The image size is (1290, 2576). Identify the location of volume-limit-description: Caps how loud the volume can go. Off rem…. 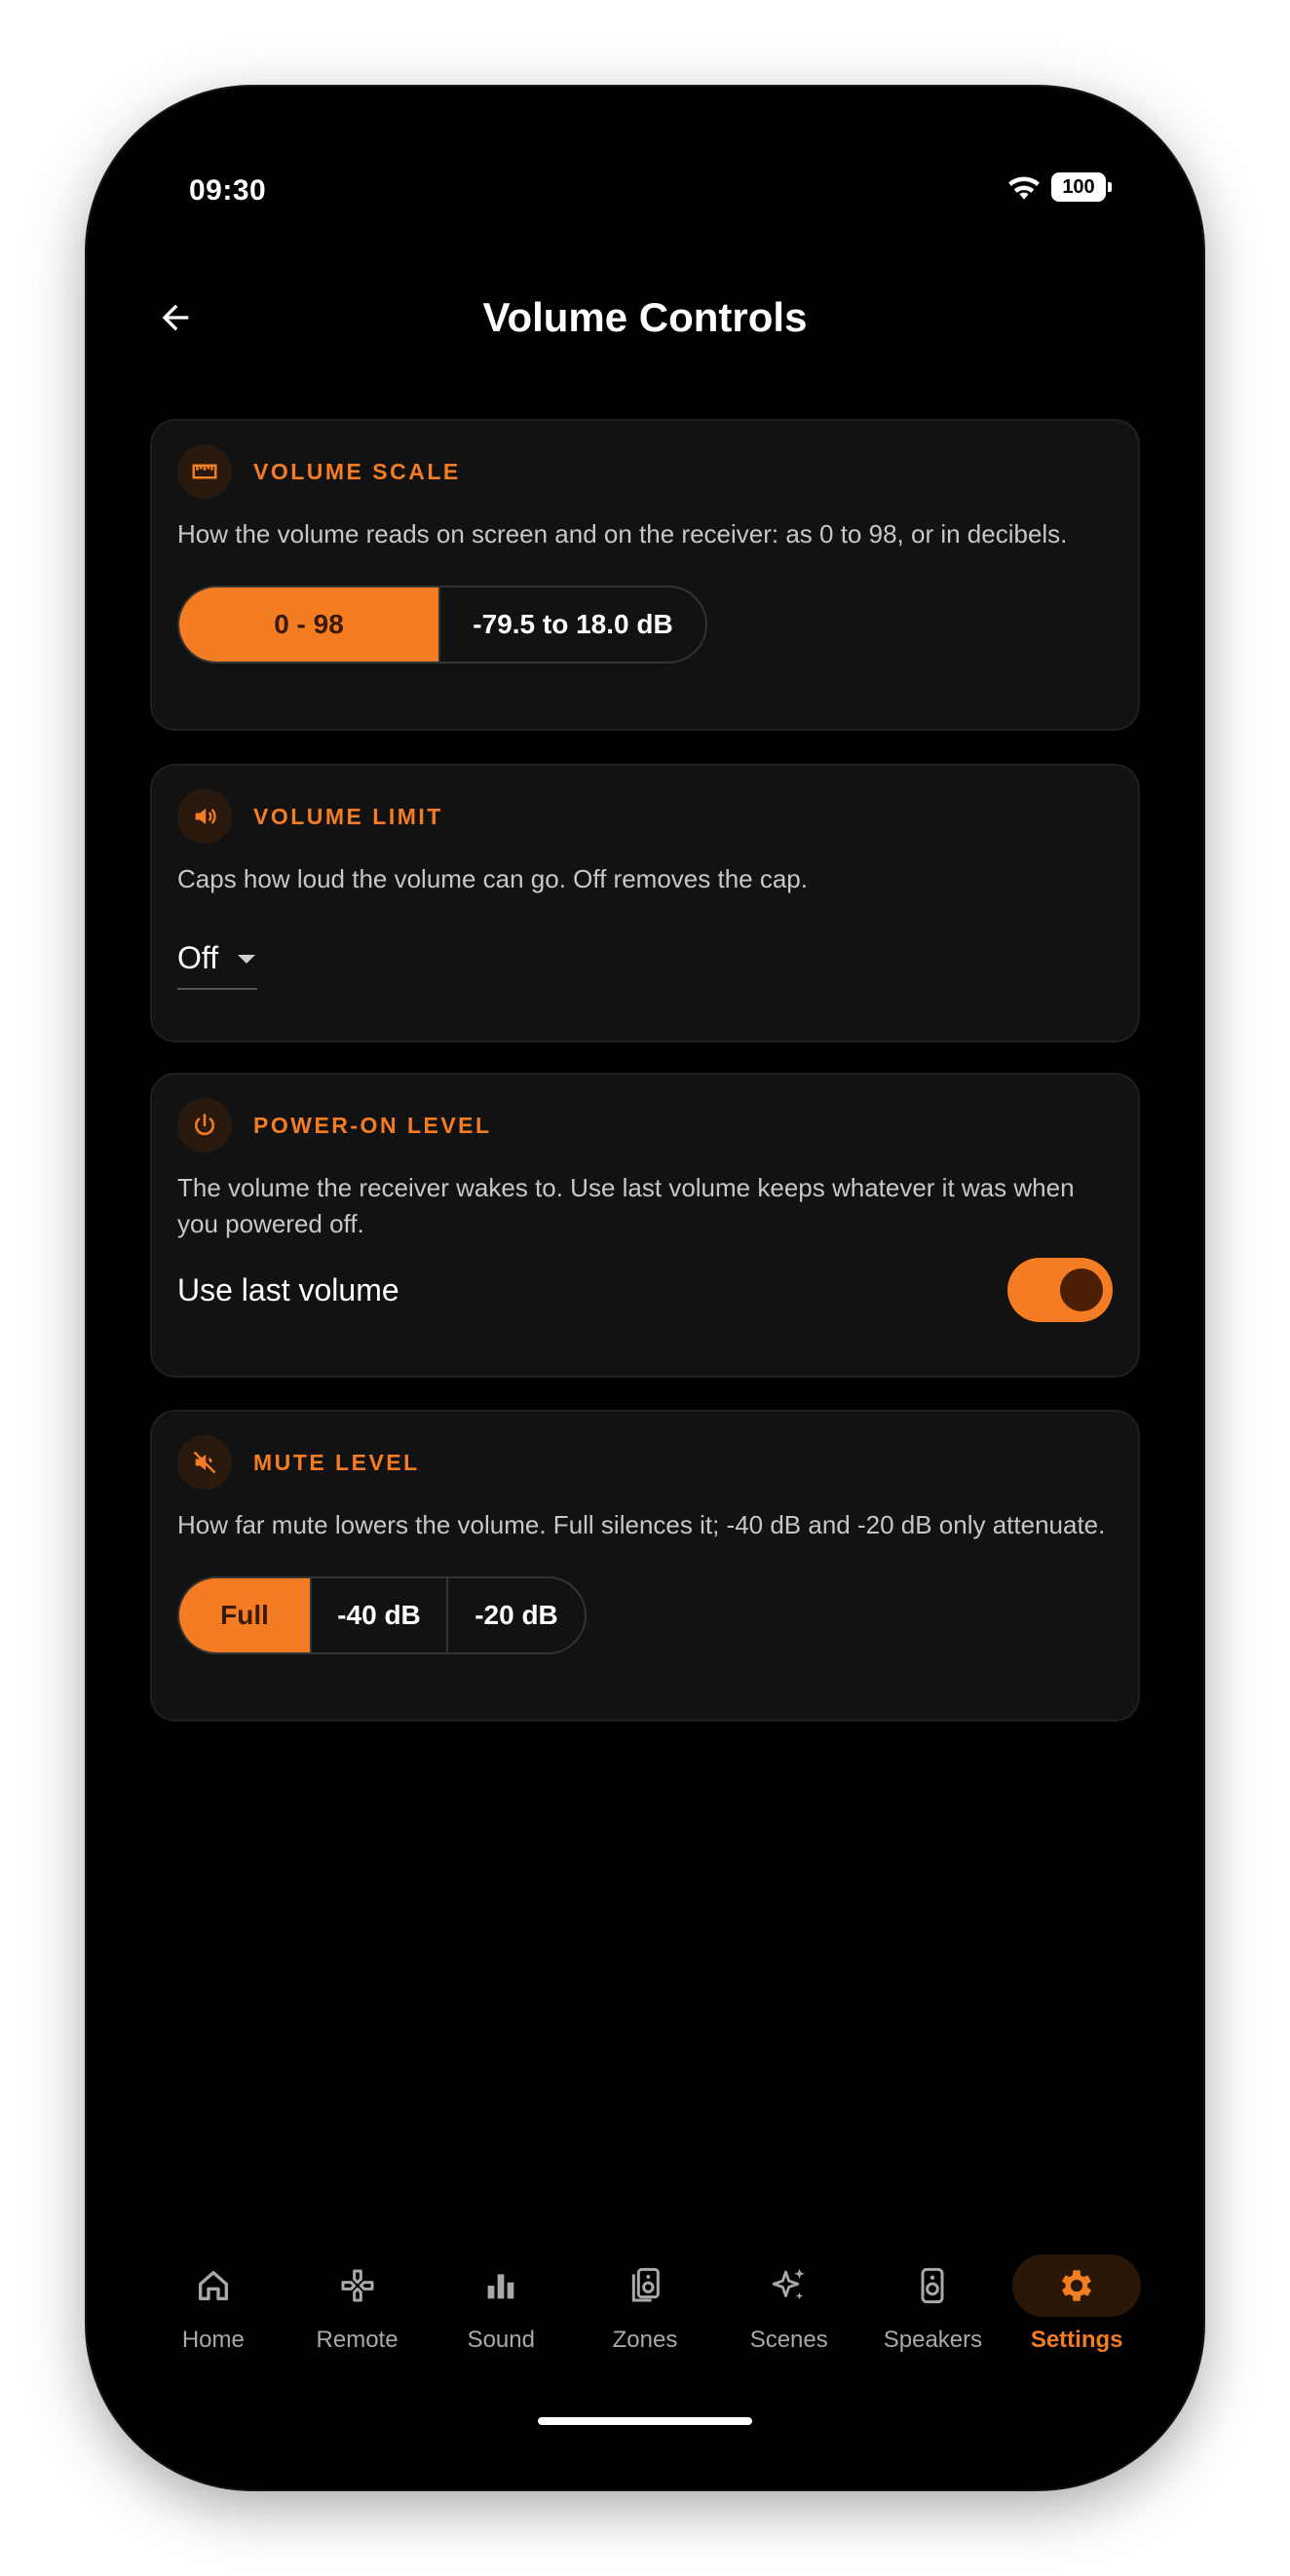
(492, 878).